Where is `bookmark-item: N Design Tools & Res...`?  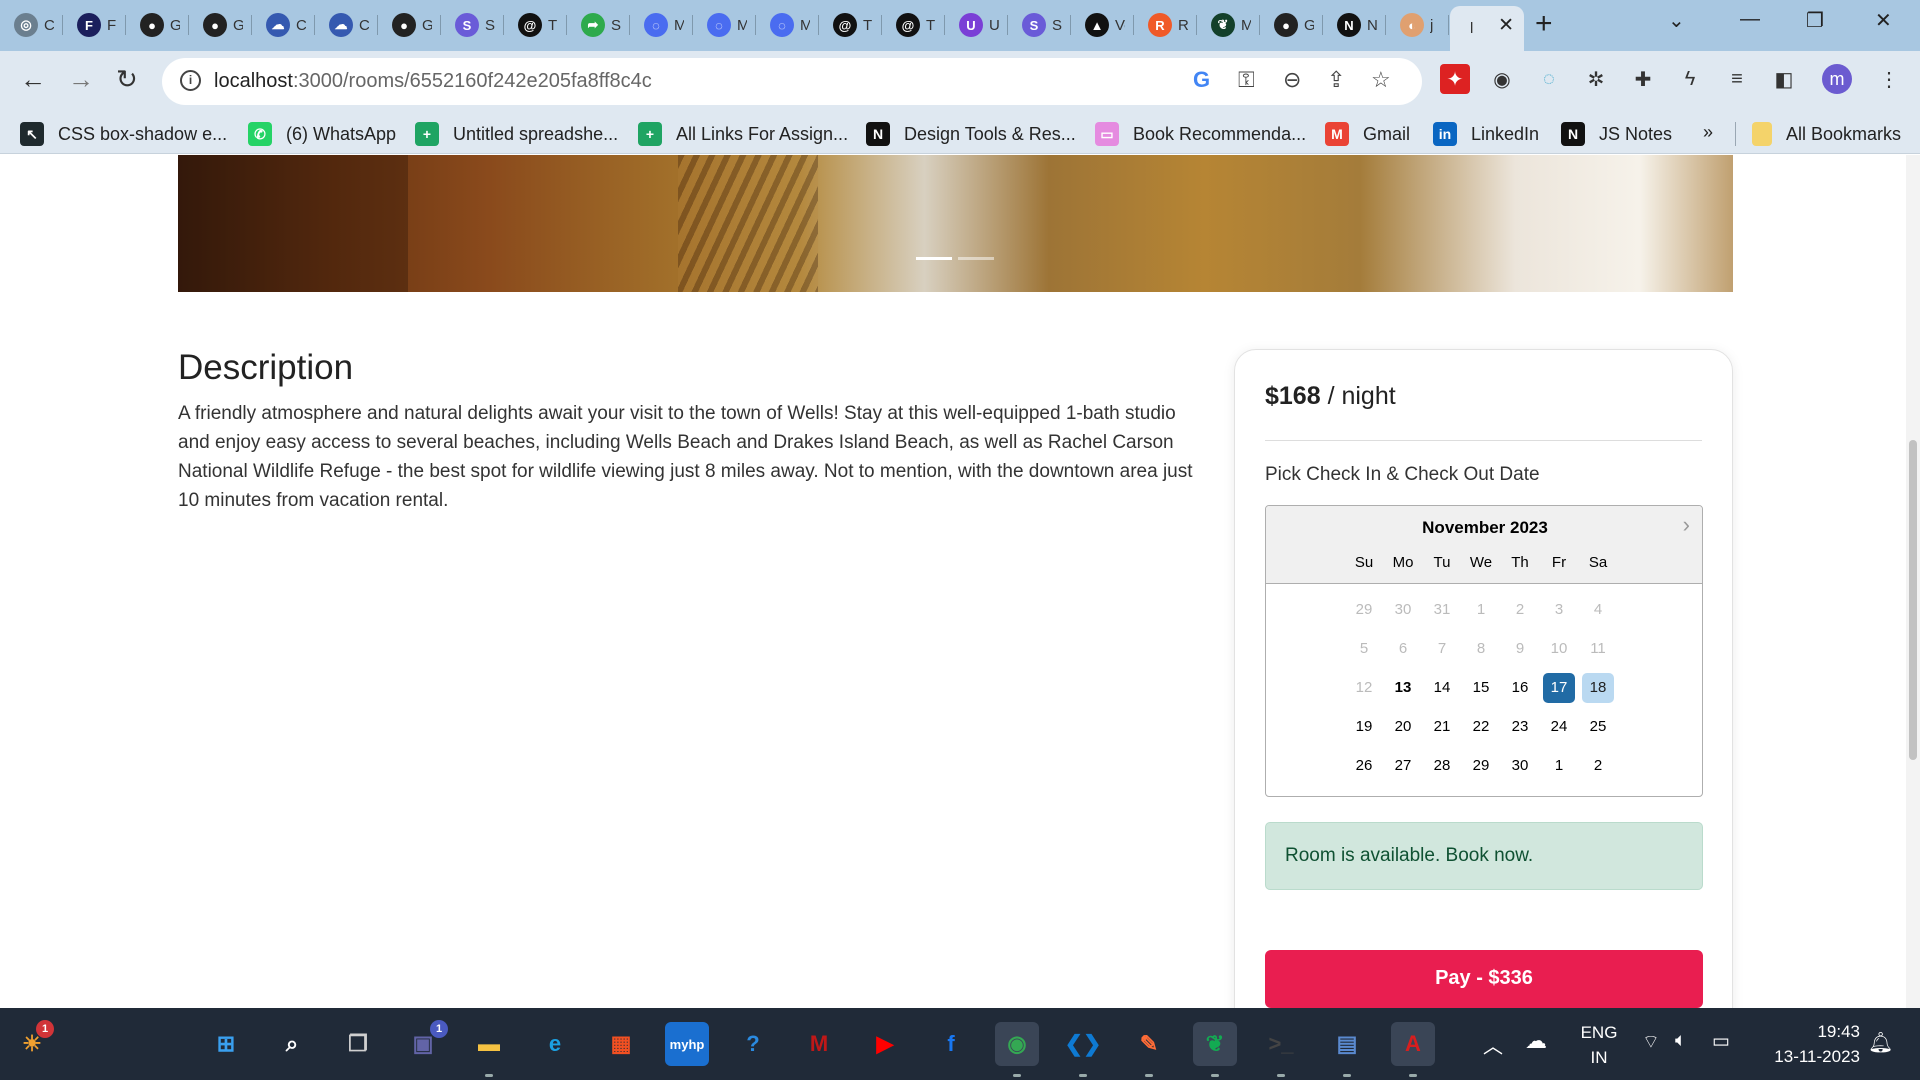
bookmark-item: N Design Tools & Res... is located at coordinates (971, 134).